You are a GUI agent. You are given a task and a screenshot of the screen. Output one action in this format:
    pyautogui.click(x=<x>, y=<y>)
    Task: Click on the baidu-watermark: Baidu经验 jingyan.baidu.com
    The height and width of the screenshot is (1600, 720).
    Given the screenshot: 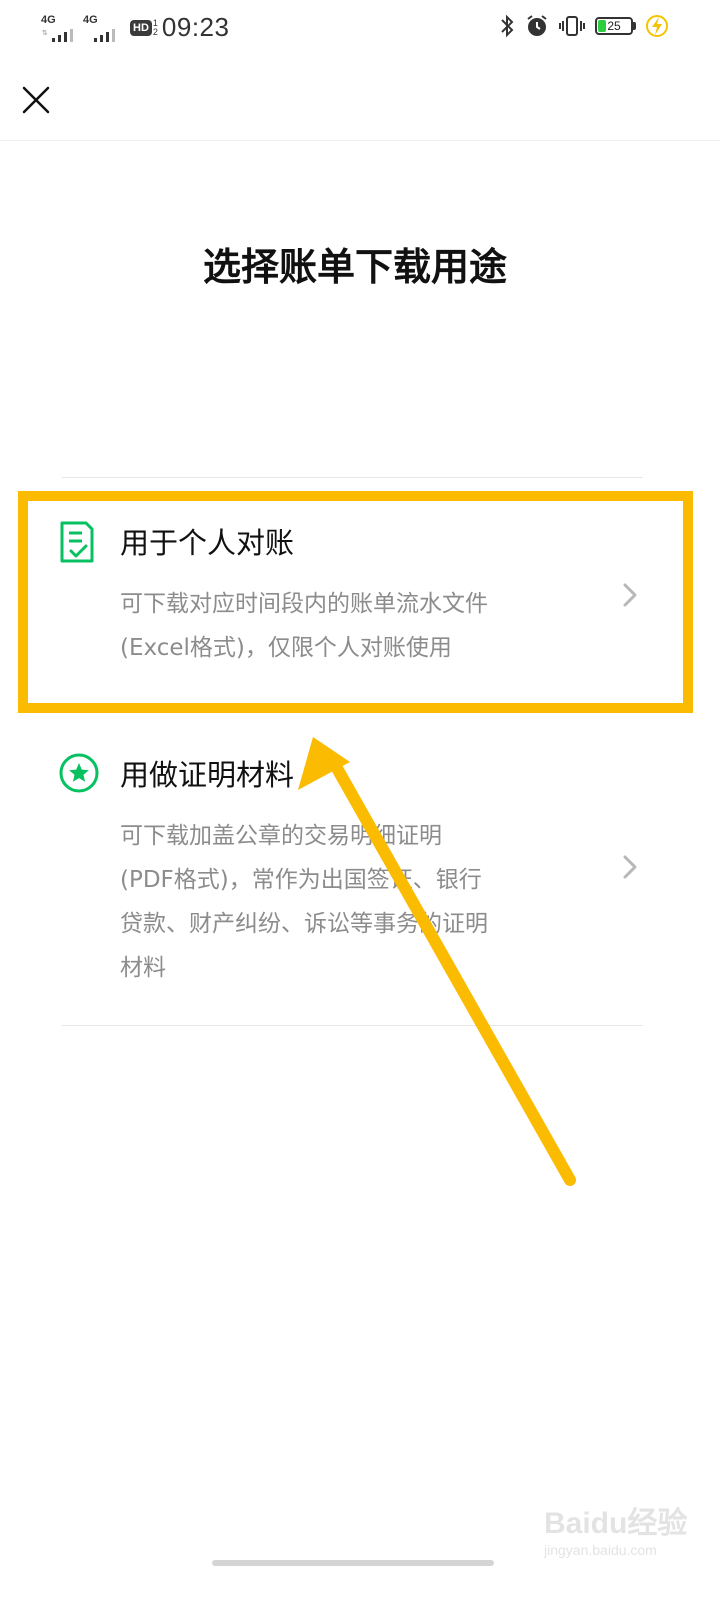 What is the action you would take?
    pyautogui.click(x=625, y=1535)
    